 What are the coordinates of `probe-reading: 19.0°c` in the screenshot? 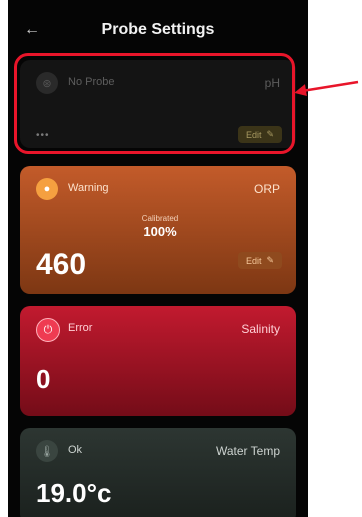 It's located at (74, 493).